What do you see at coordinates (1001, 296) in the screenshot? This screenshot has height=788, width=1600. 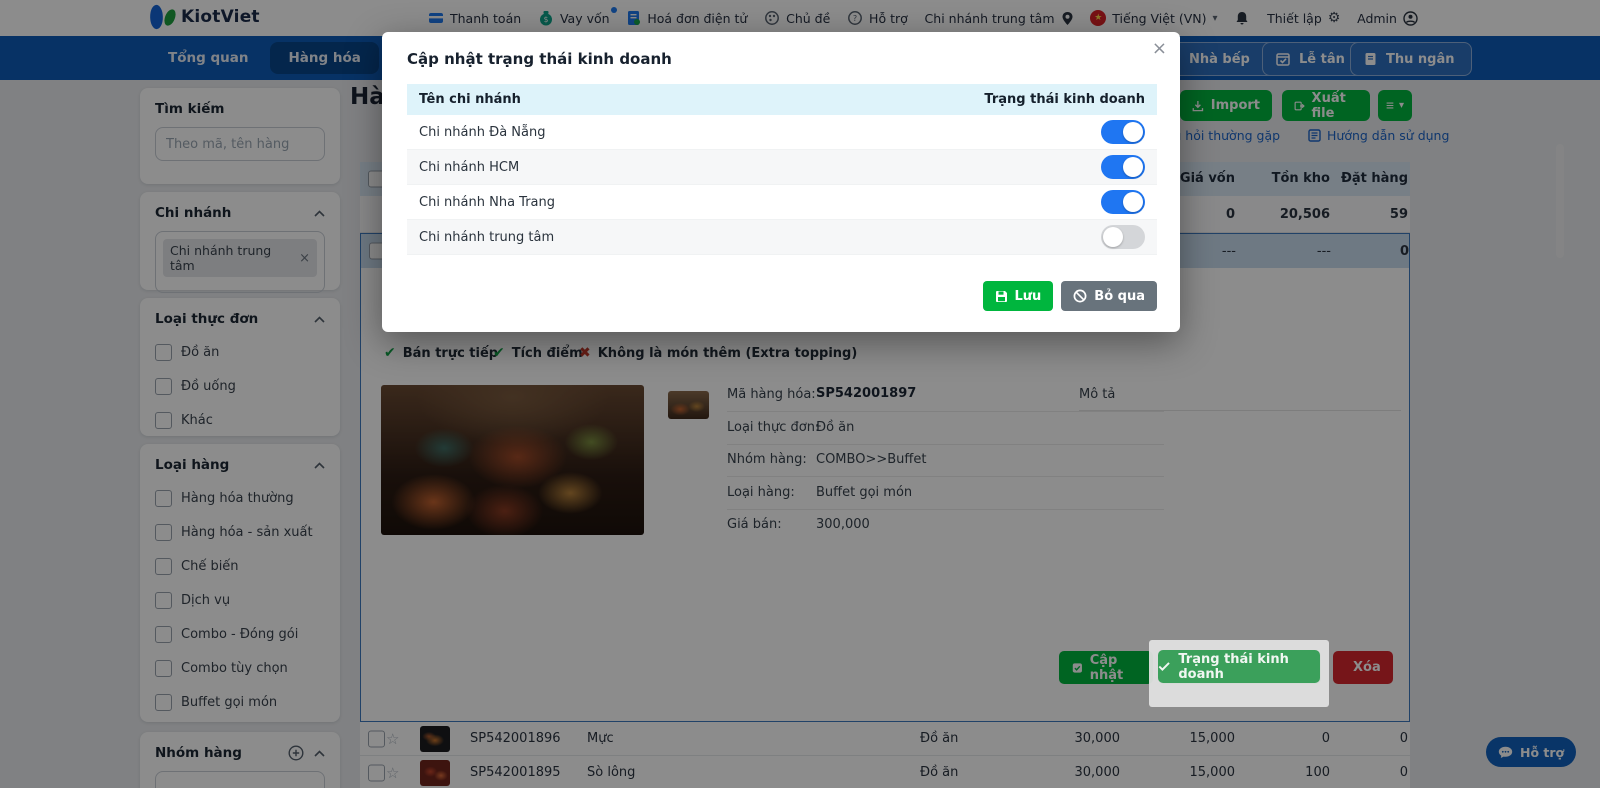 I see `save-floppy-icon` at bounding box center [1001, 296].